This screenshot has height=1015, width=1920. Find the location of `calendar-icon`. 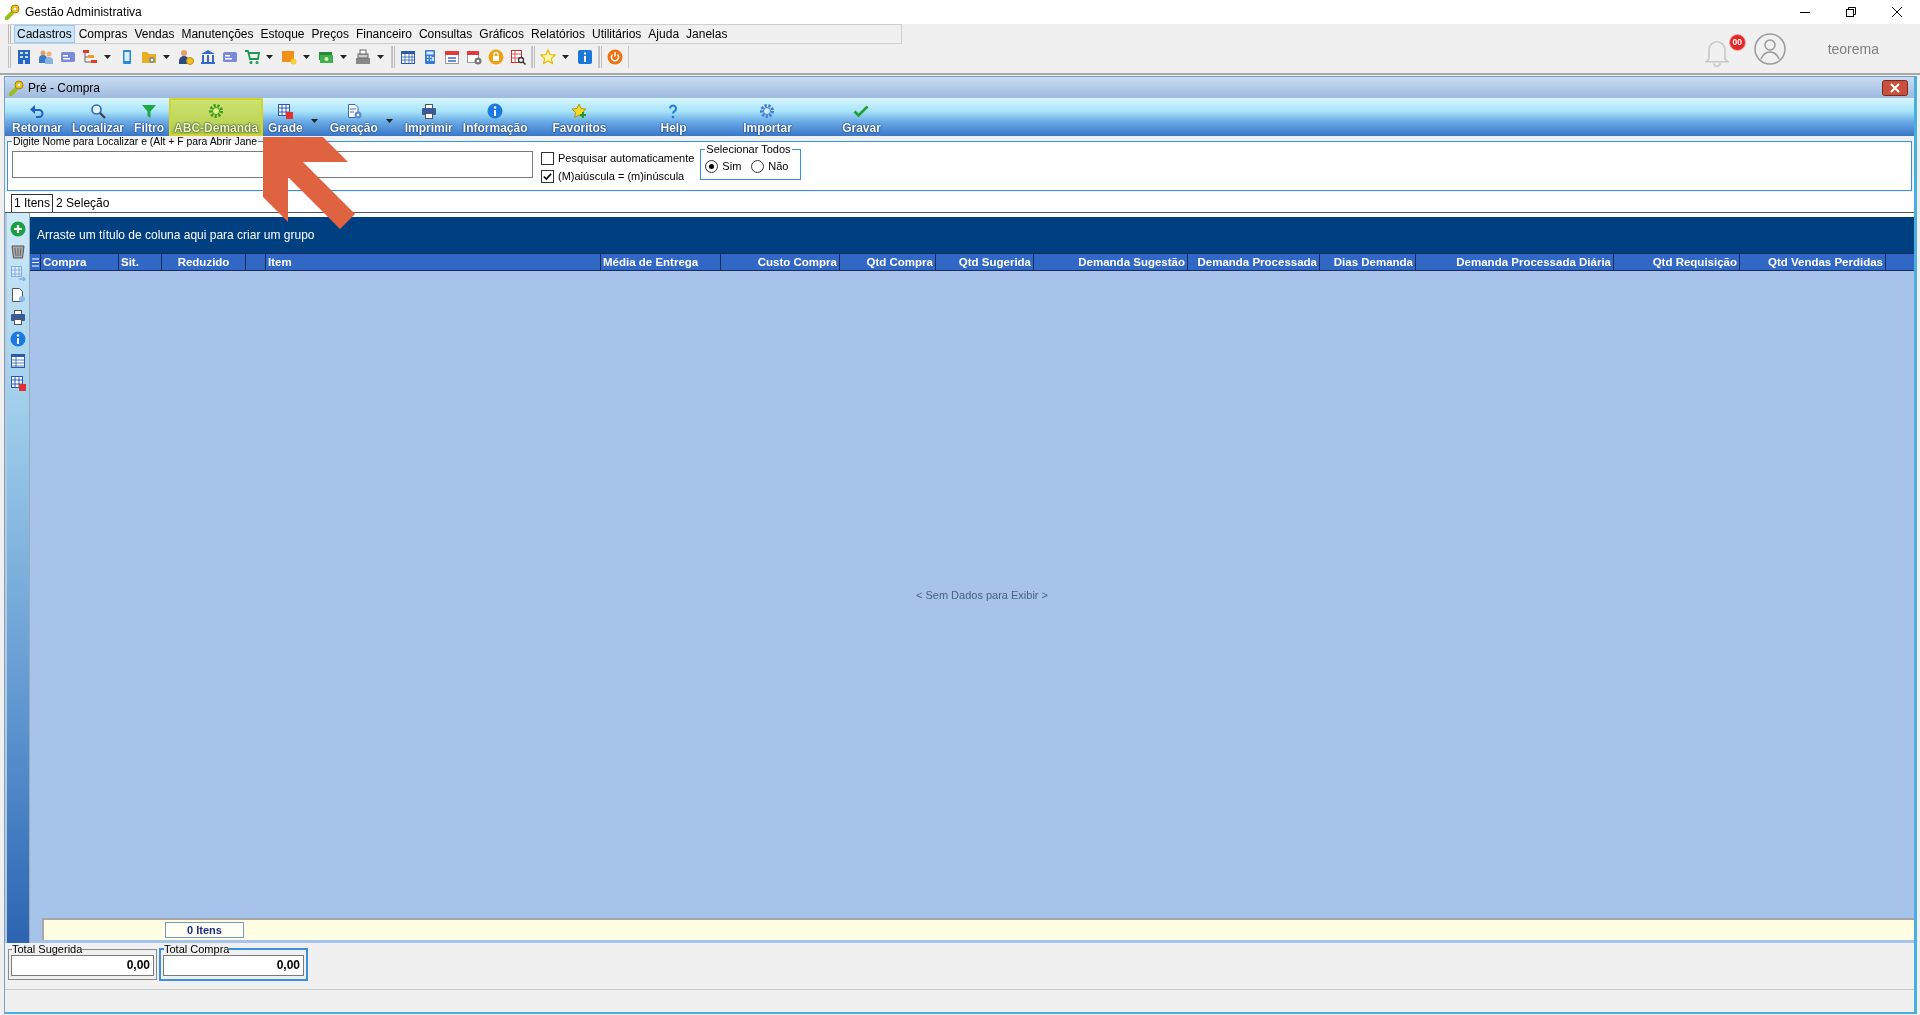

calendar-icon is located at coordinates (452, 57).